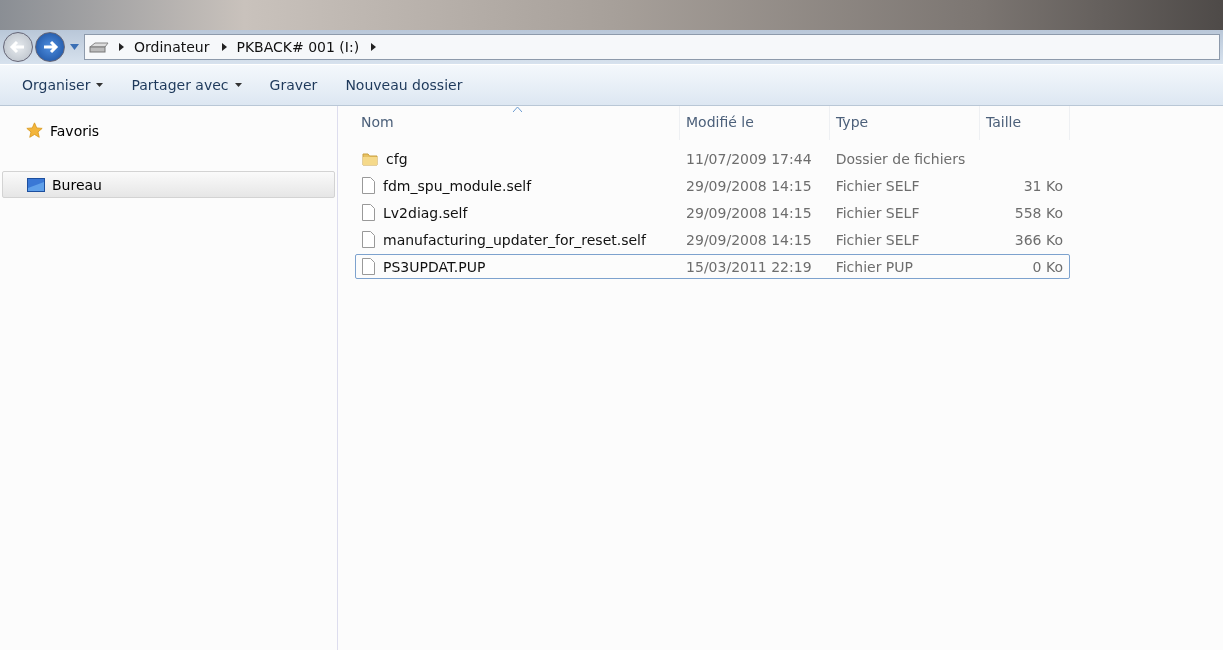 The height and width of the screenshot is (650, 1223). What do you see at coordinates (905, 123) in the screenshot?
I see `column-header: Type` at bounding box center [905, 123].